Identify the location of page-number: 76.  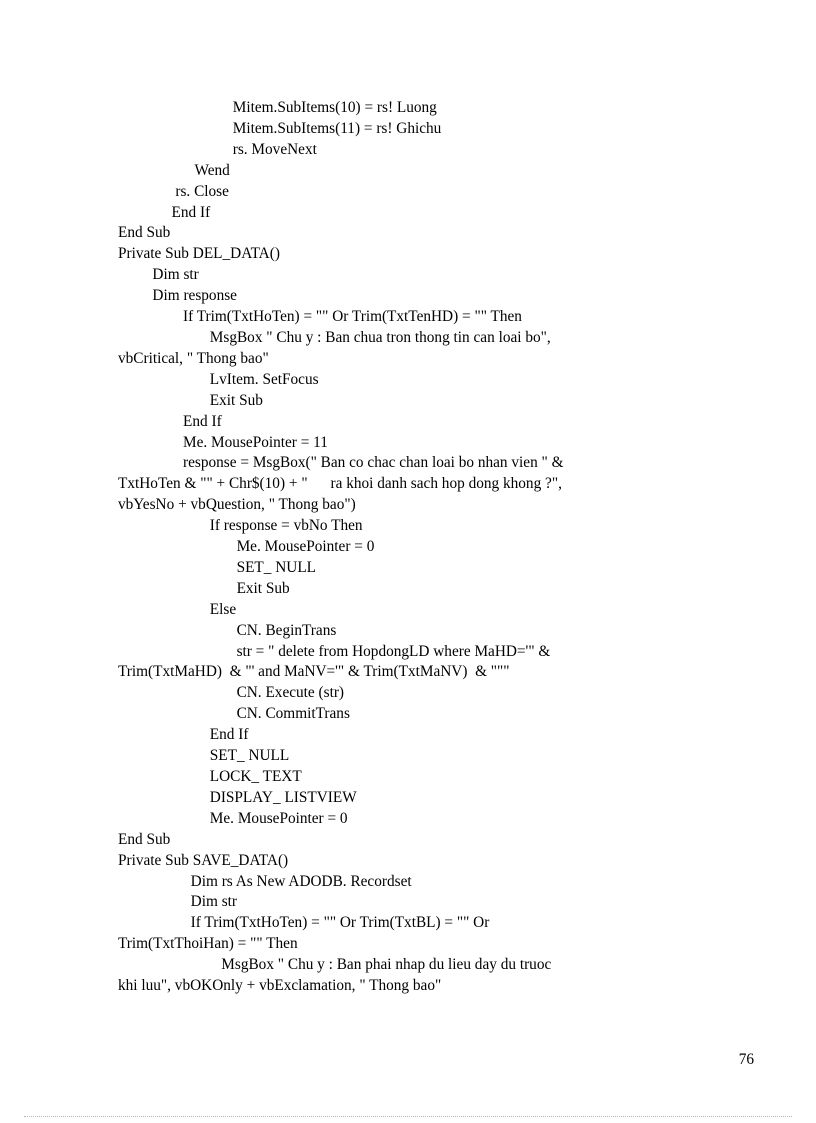
(746, 1059).